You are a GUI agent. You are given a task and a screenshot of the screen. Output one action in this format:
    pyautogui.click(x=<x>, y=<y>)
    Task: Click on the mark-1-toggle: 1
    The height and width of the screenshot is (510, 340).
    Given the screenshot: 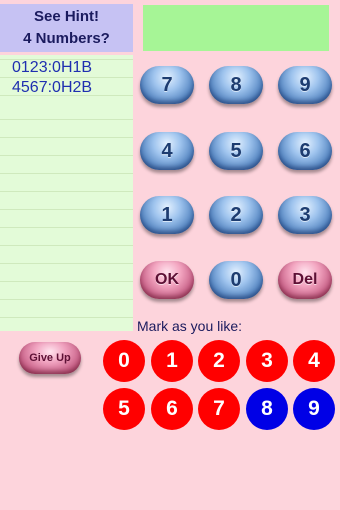 What is the action you would take?
    pyautogui.click(x=172, y=361)
    